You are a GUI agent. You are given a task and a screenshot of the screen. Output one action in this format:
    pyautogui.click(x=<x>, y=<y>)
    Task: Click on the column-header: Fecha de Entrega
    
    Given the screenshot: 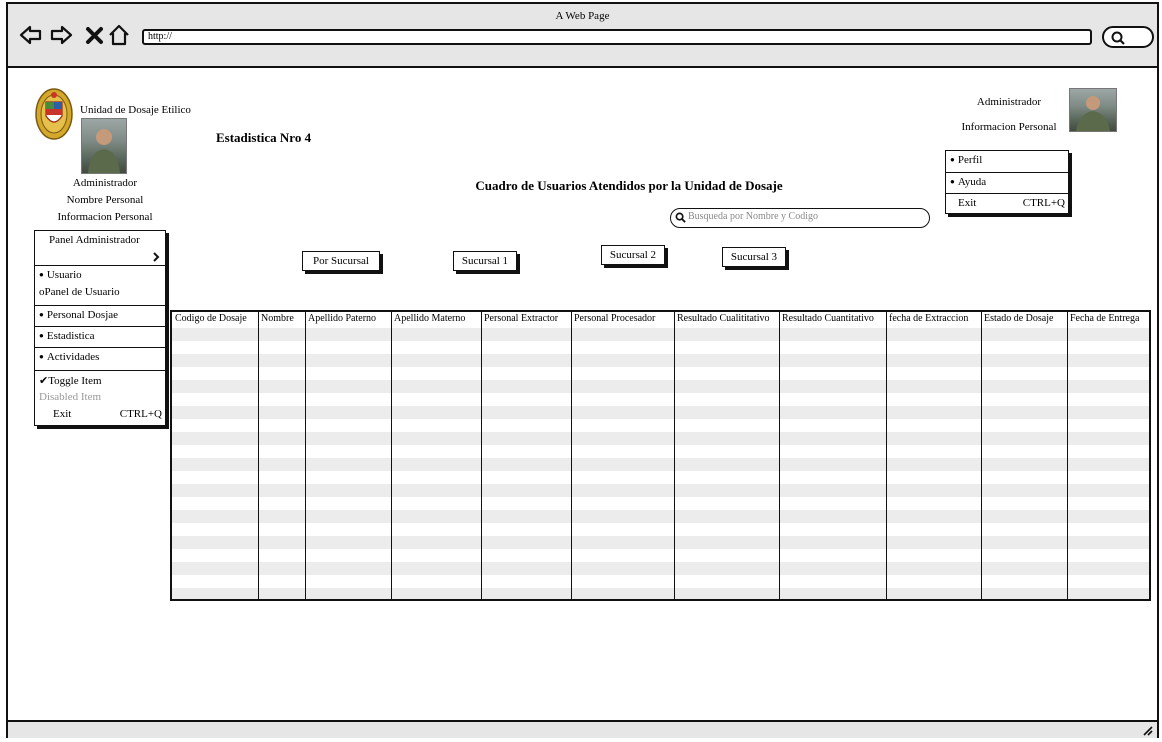 What is the action you would take?
    pyautogui.click(x=1108, y=318)
    